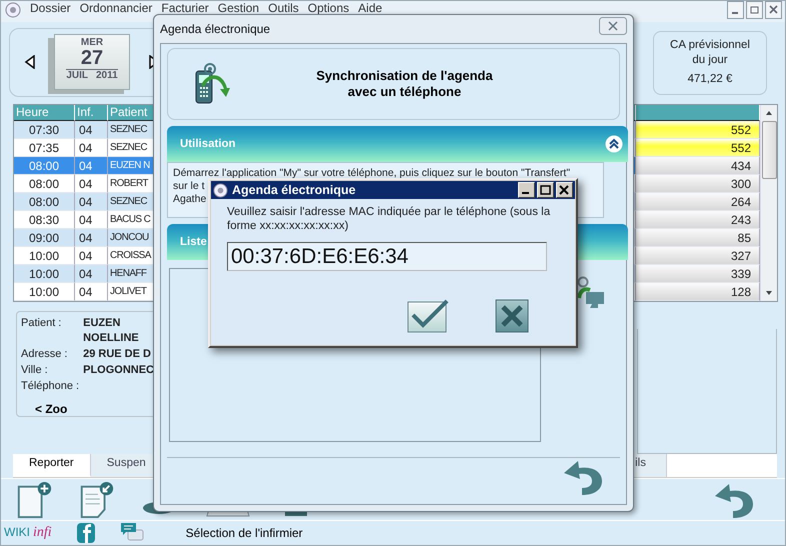  What do you see at coordinates (698, 183) in the screenshot?
I see `table-cell: 300` at bounding box center [698, 183].